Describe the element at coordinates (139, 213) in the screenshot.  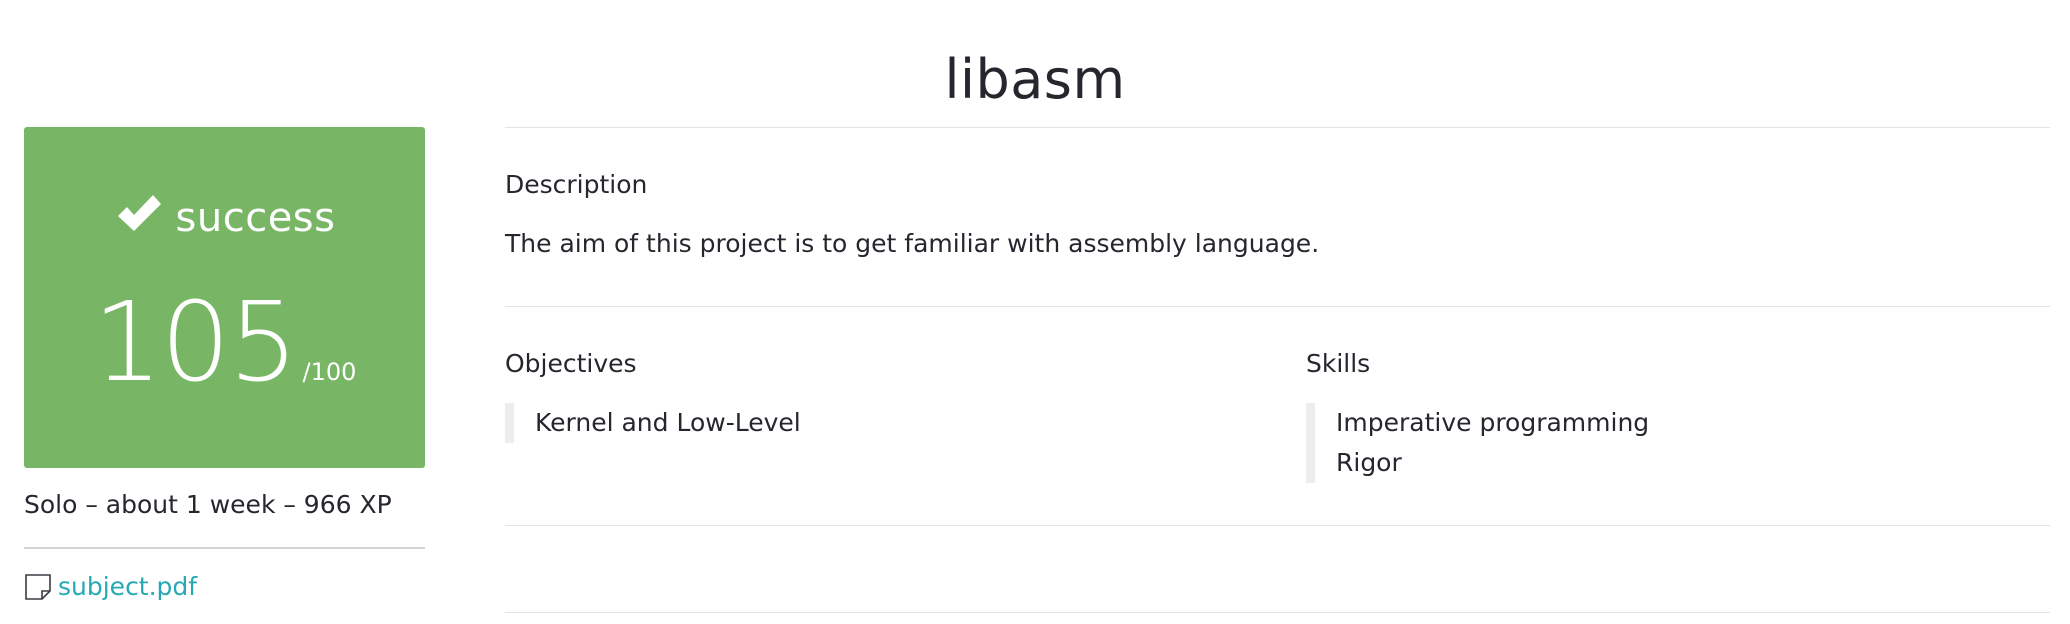
I see `check-icon` at that location.